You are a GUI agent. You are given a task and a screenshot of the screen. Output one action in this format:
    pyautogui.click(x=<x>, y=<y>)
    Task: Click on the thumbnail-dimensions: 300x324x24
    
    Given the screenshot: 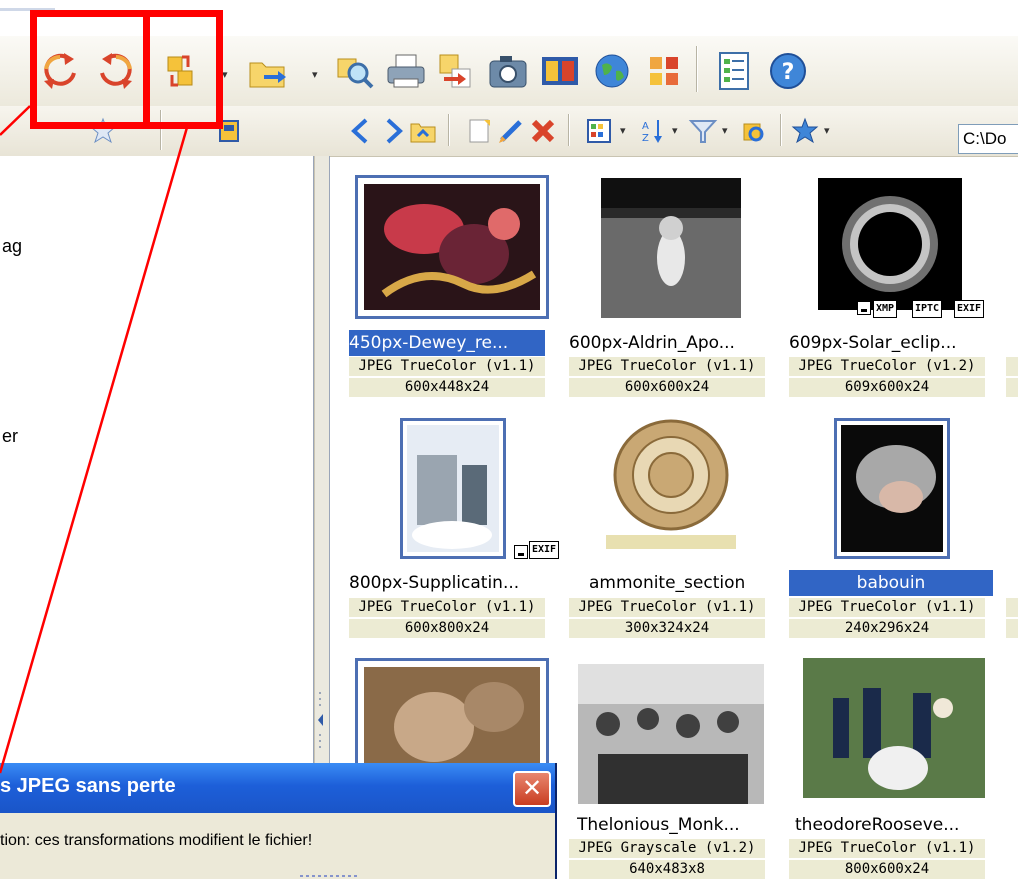 What is the action you would take?
    pyautogui.click(x=667, y=628)
    